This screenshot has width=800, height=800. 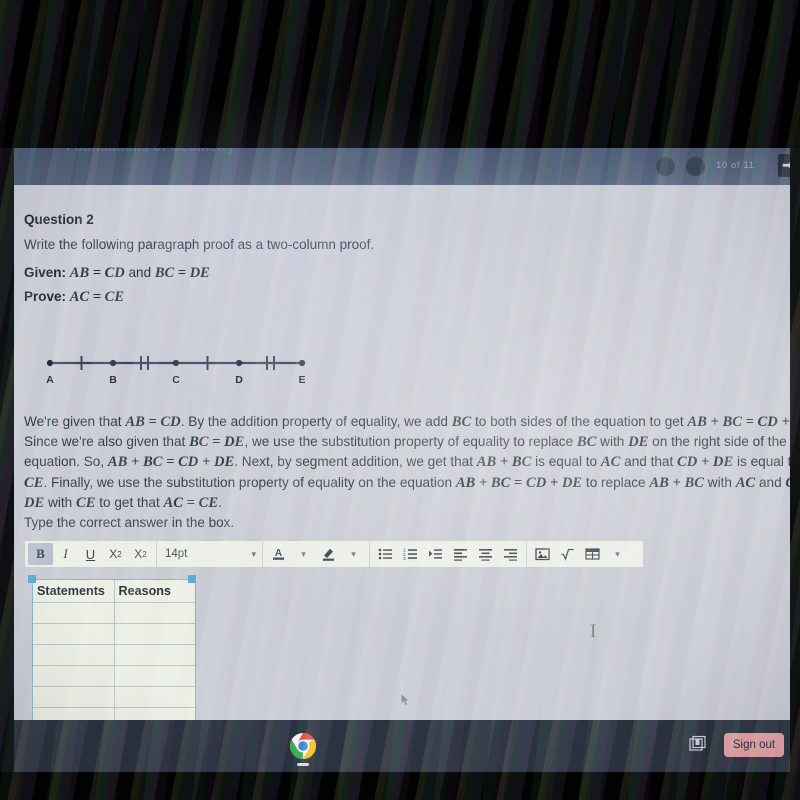 I want to click on prove-ac: AC, so click(x=79, y=297).